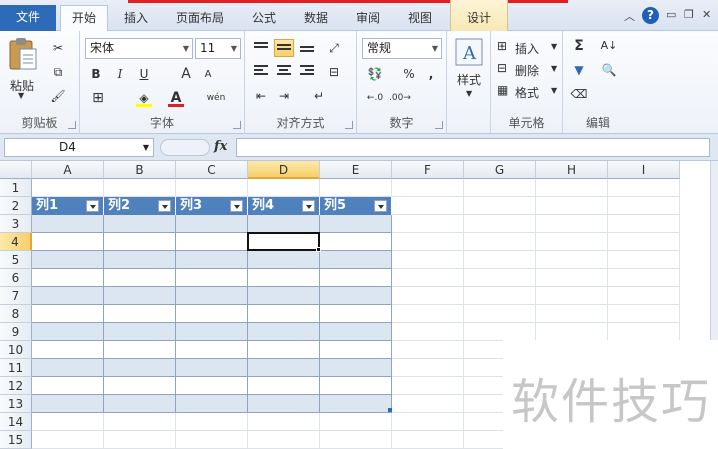 The width and height of the screenshot is (718, 449). I want to click on percent-button: %, so click(409, 74).